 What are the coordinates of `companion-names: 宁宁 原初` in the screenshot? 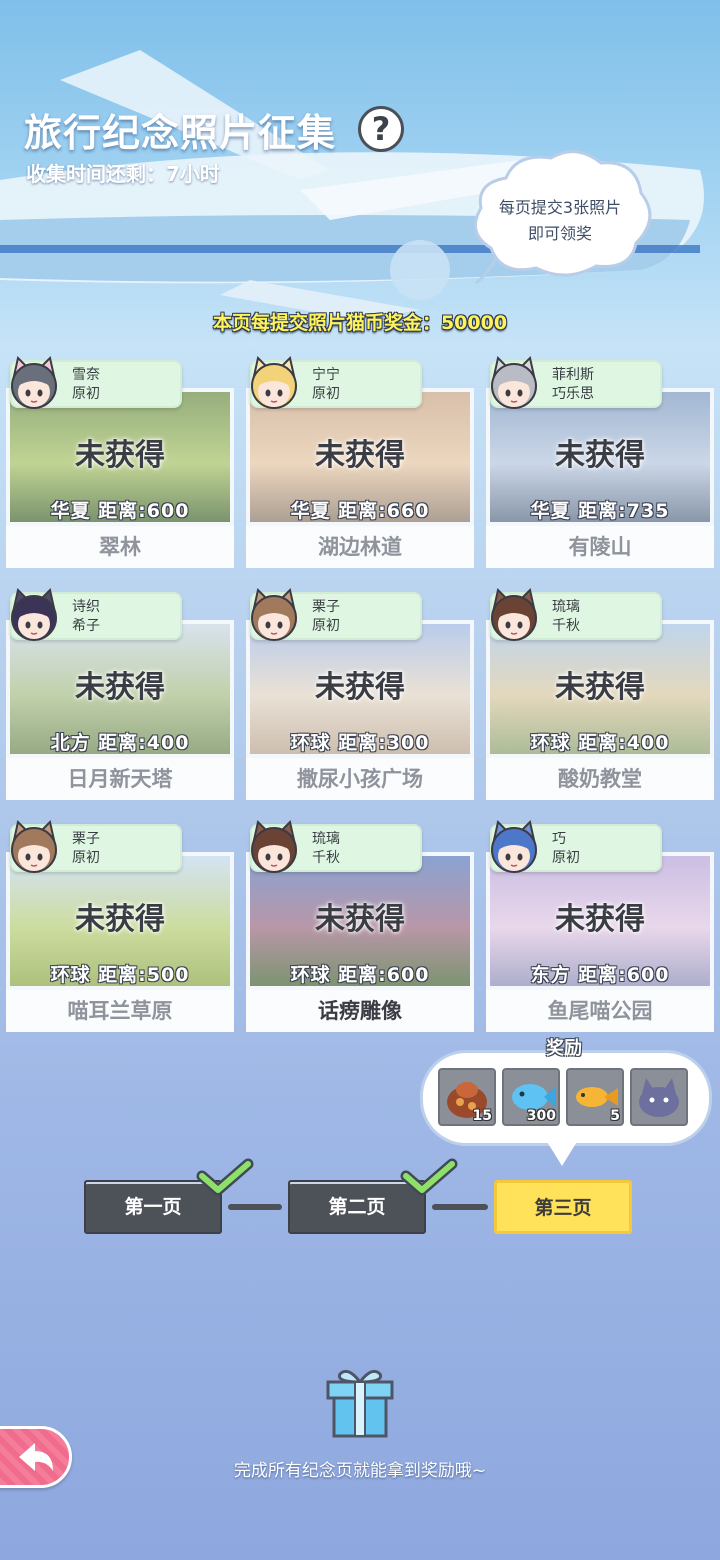 It's located at (326, 385).